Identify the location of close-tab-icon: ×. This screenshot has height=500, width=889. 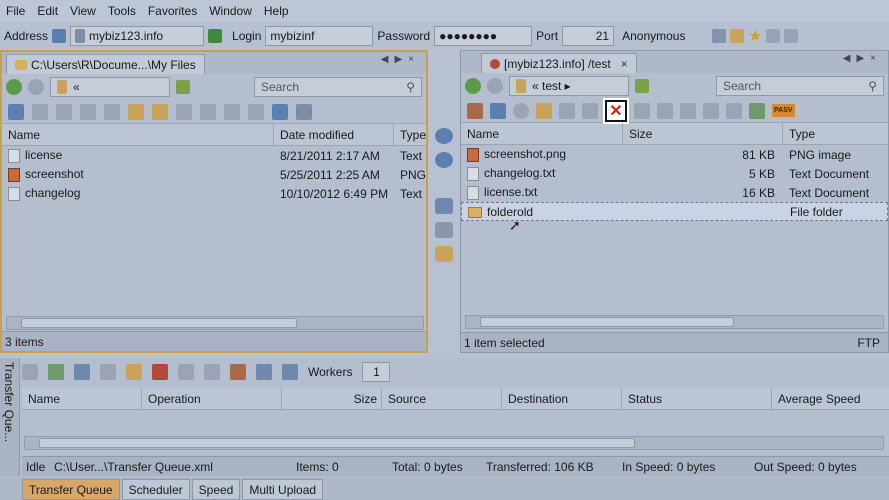
(624, 64).